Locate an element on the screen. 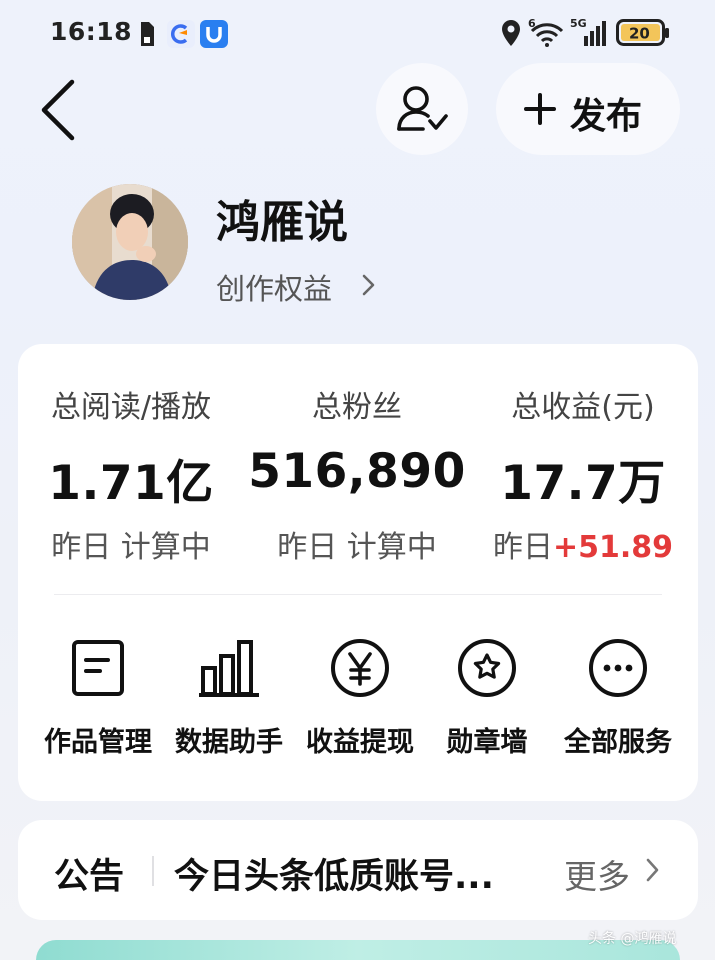 The image size is (715, 960). stat-label: 总收益(元) is located at coordinates (583, 407).